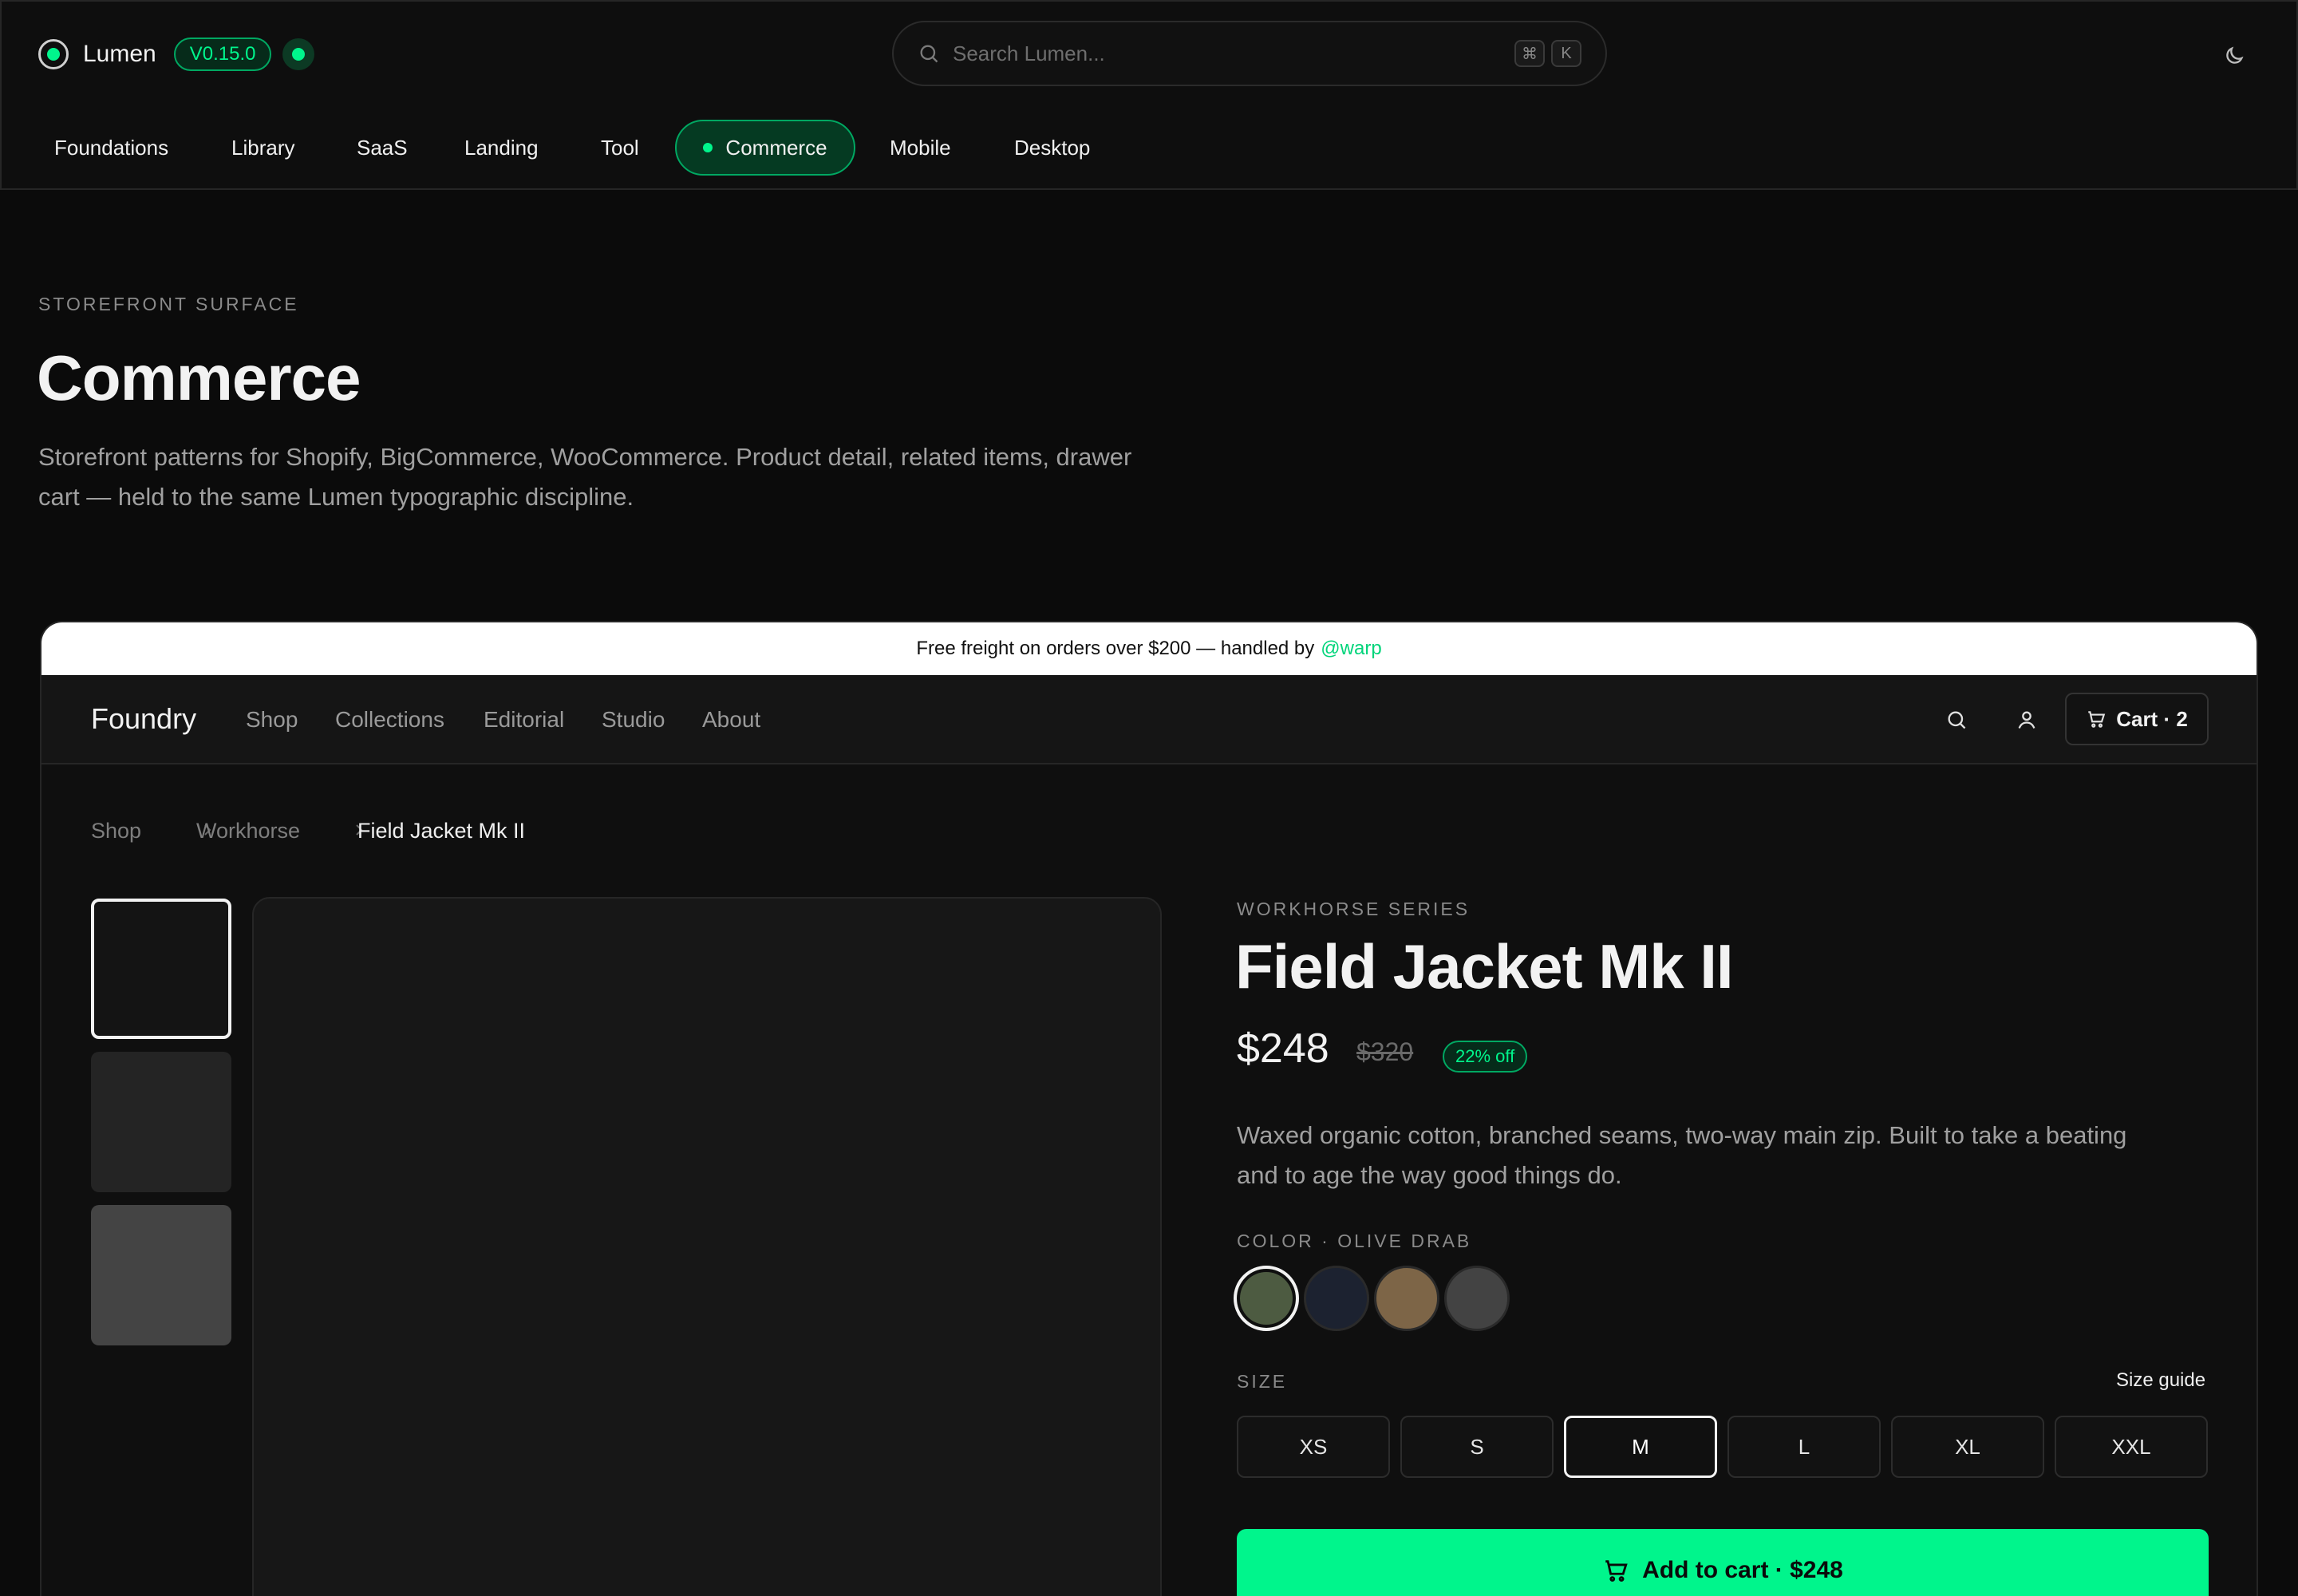 The image size is (2298, 1596). Describe the element at coordinates (272, 720) in the screenshot. I see `store-link-shop: Shop` at that location.